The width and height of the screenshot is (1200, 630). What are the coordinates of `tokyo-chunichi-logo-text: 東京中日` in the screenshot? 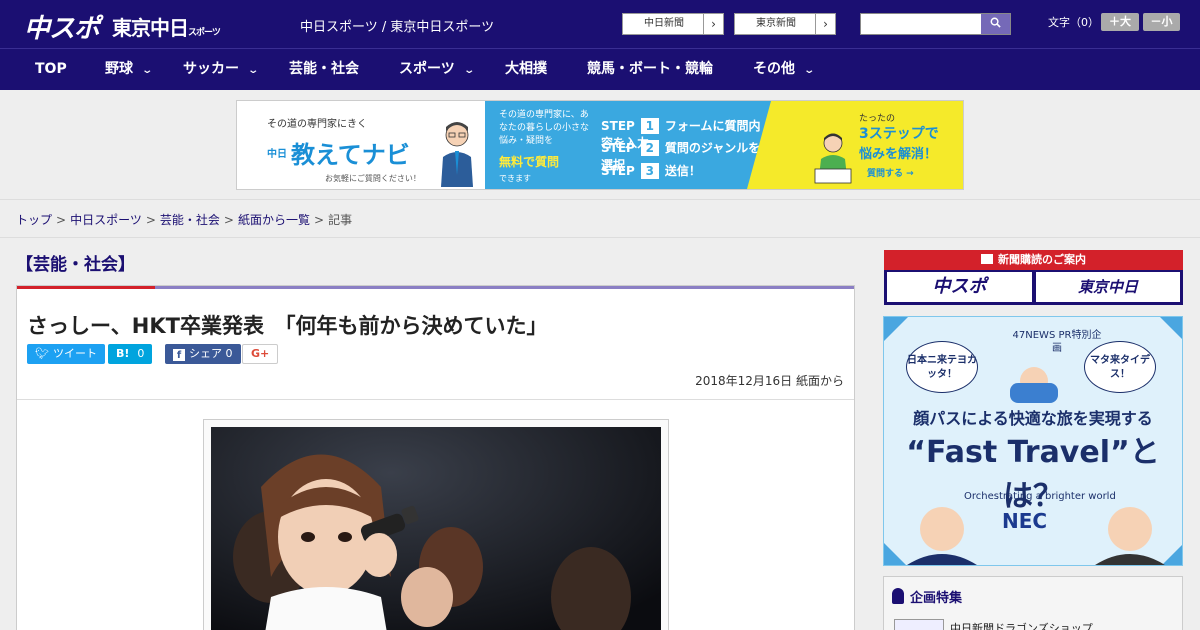 It's located at (150, 28).